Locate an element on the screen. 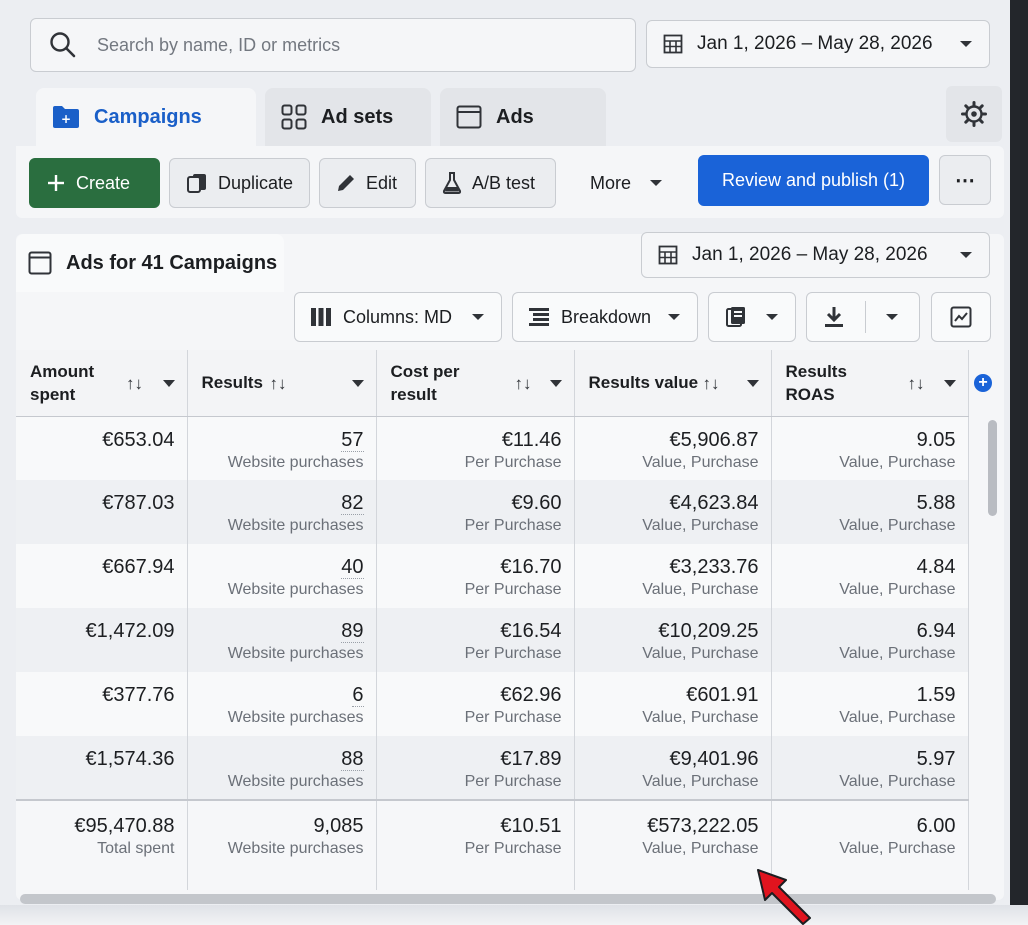  search-box is located at coordinates (333, 45).